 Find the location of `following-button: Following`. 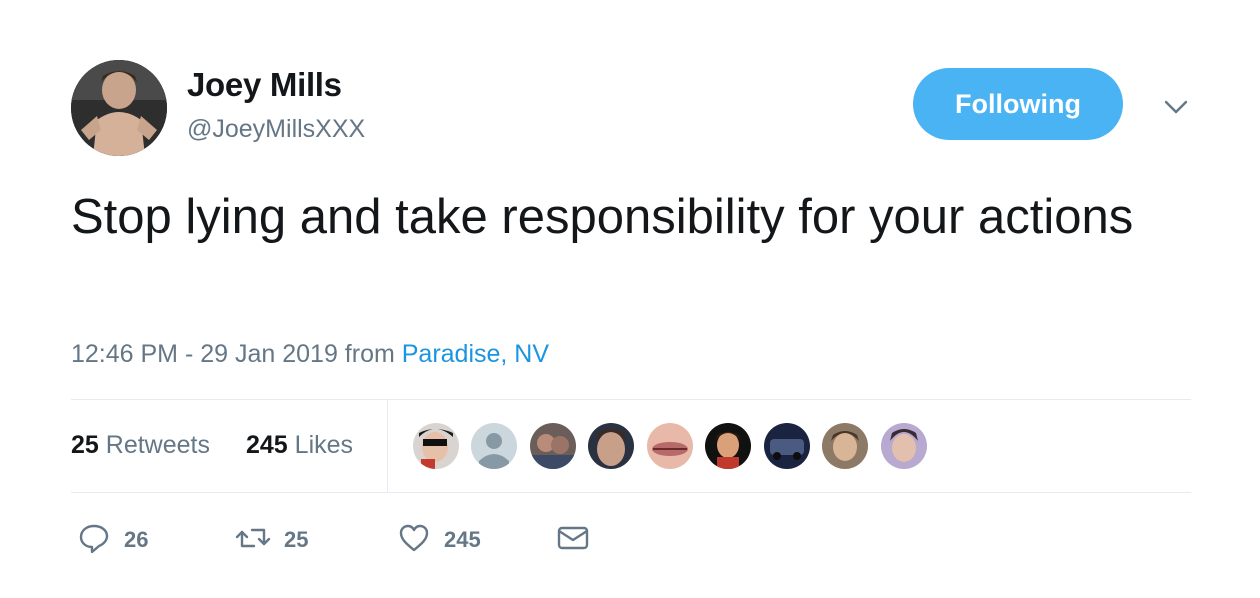

following-button: Following is located at coordinates (1018, 104).